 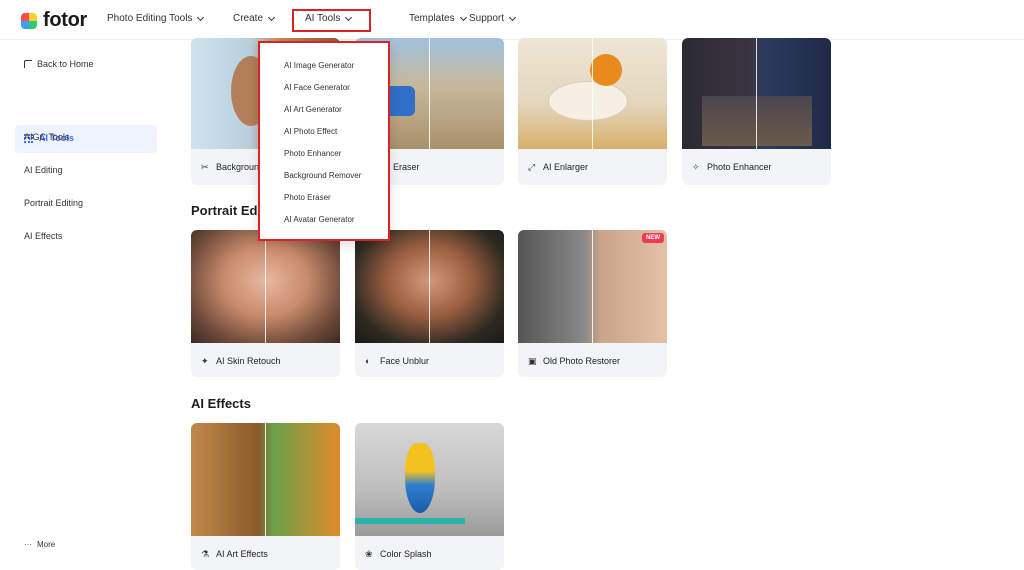 I want to click on menu-item-photo-eraser: Photo Eraser, so click(x=307, y=197).